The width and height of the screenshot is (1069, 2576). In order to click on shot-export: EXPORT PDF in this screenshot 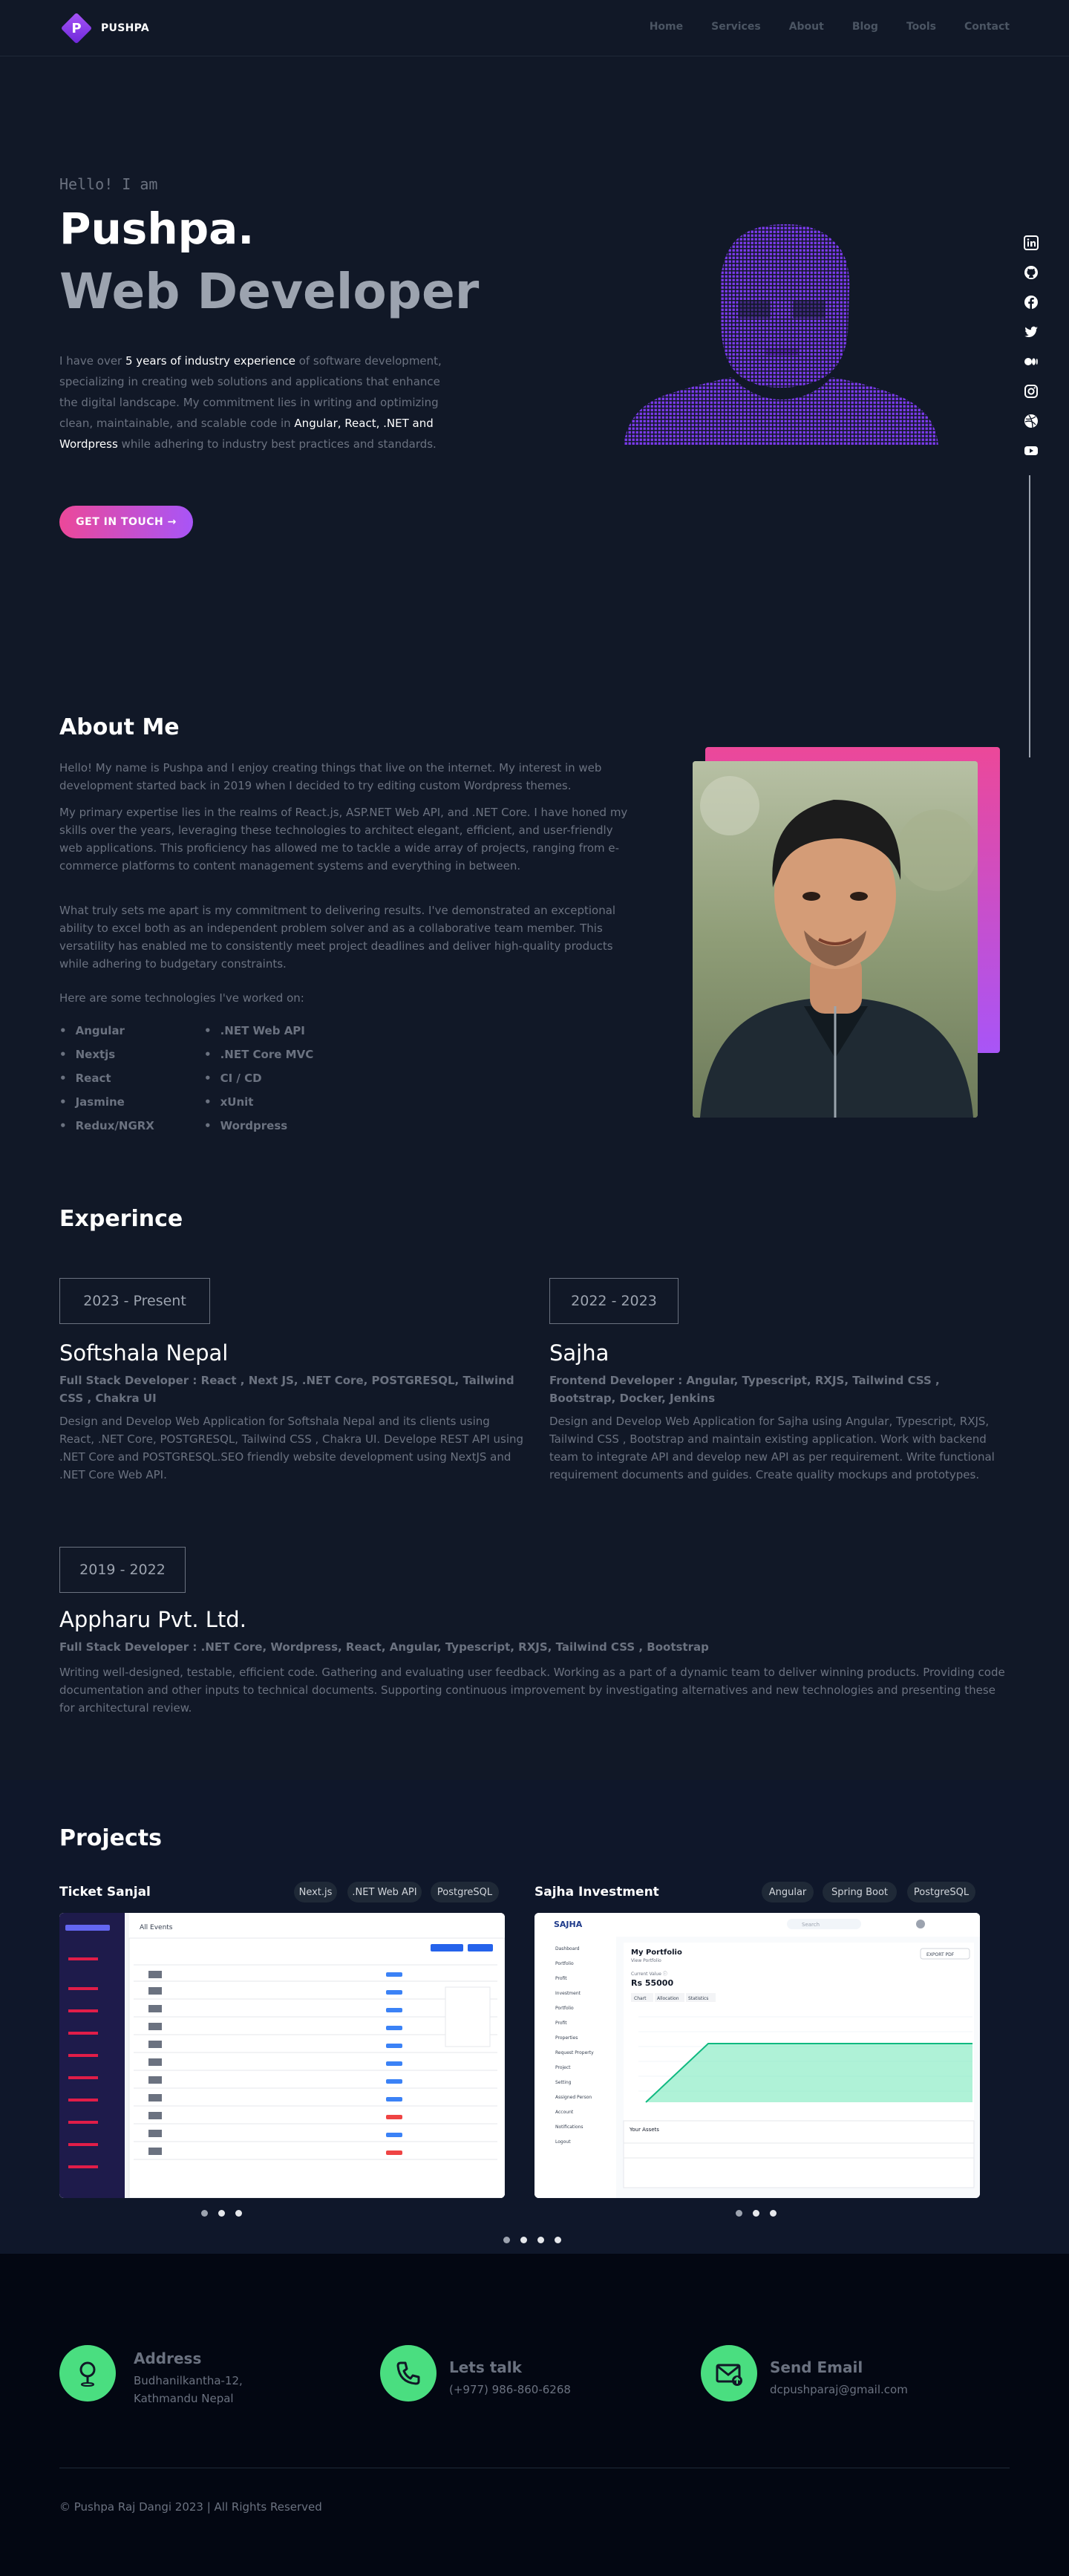, I will do `click(941, 1954)`.